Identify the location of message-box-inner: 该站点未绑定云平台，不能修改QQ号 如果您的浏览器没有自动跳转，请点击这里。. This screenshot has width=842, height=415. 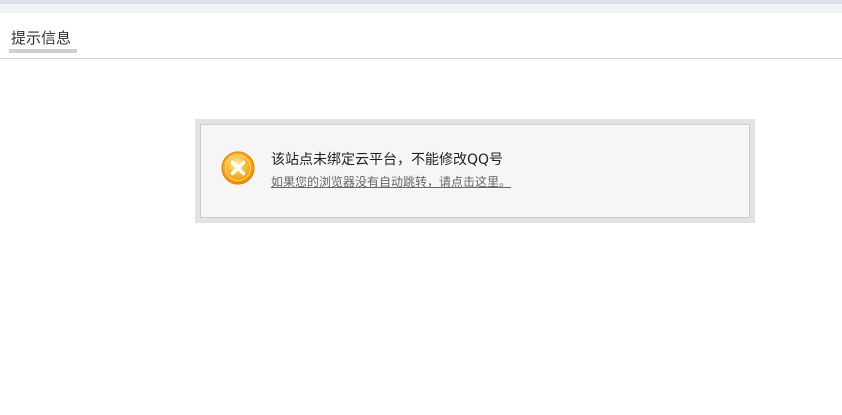
(475, 171).